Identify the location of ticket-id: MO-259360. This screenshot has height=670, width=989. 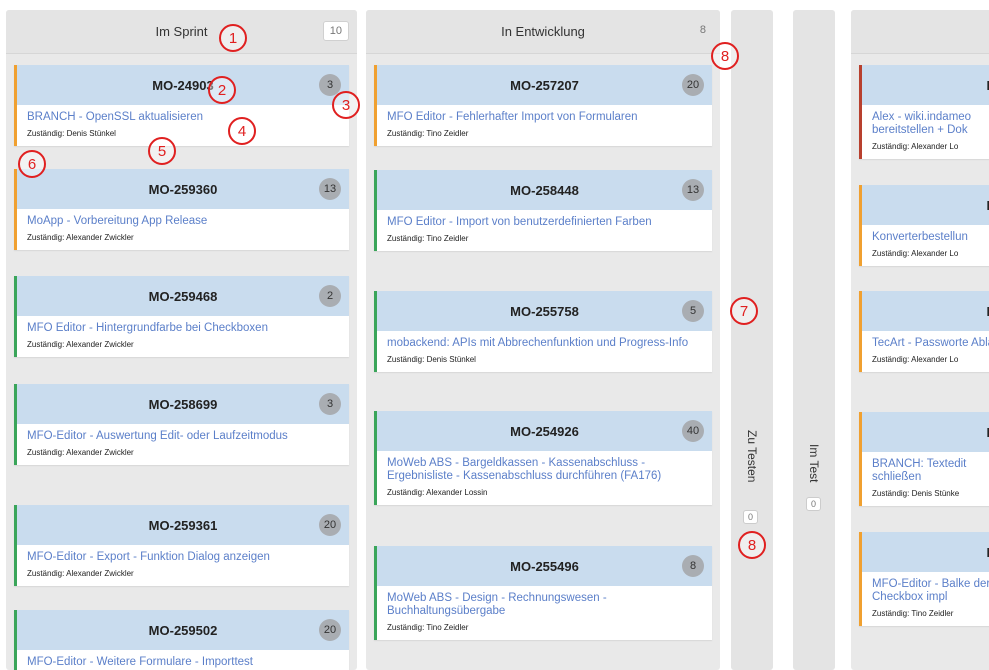
(183, 189).